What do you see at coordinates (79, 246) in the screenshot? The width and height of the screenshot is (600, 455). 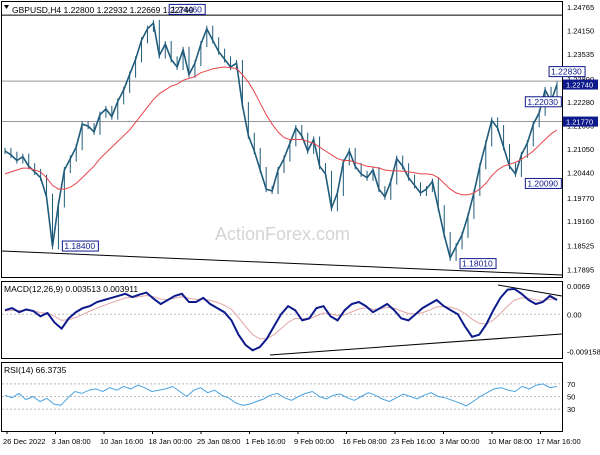 I see `price-annotation-label: 1.18400` at bounding box center [79, 246].